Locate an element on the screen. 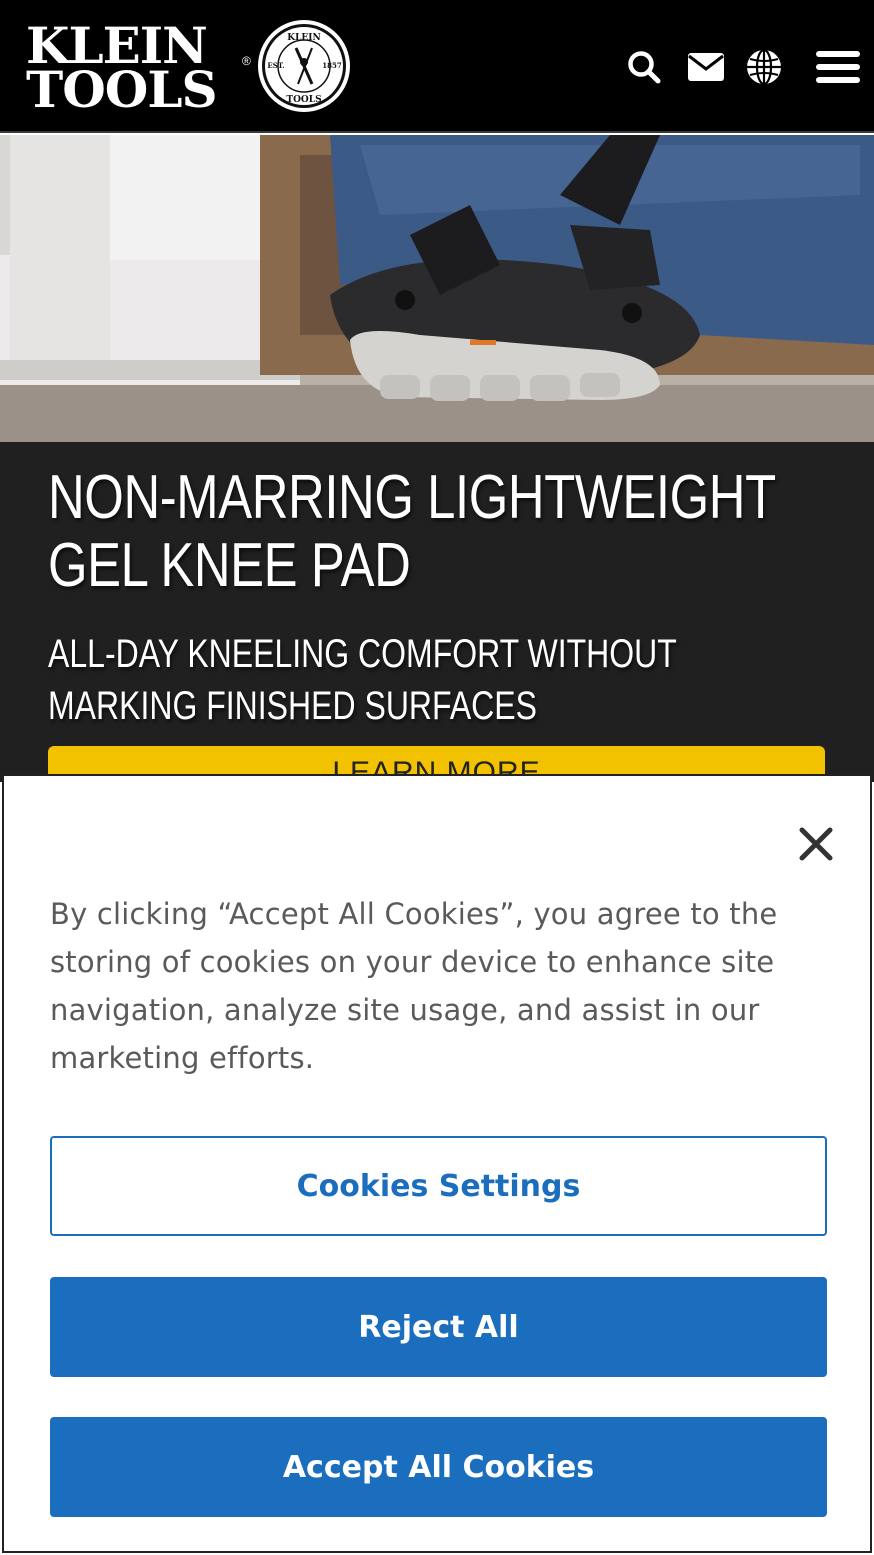 This screenshot has width=874, height=1555. klein-seal-logo: KLEIN EST. 1857 TOOLS is located at coordinates (304, 66).